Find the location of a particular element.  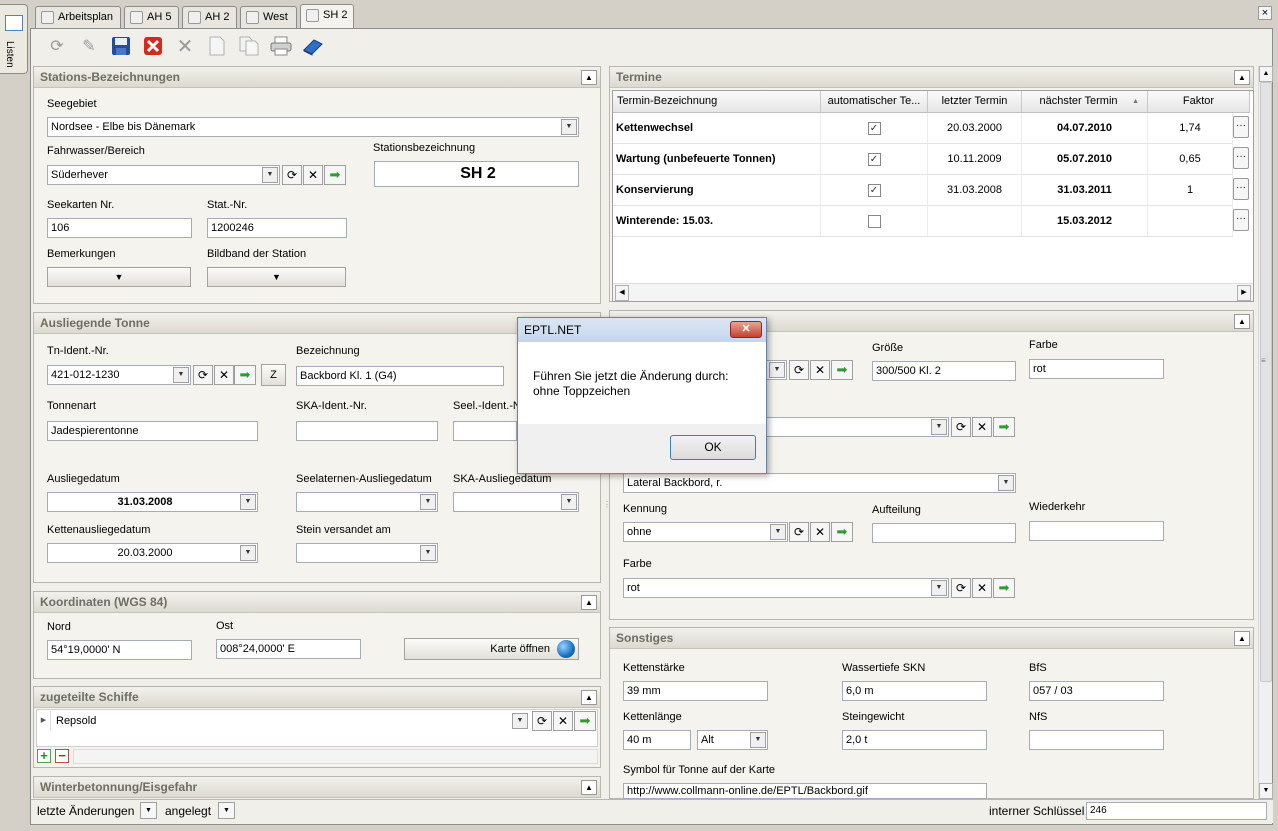

ok-button: OK is located at coordinates (713, 447).